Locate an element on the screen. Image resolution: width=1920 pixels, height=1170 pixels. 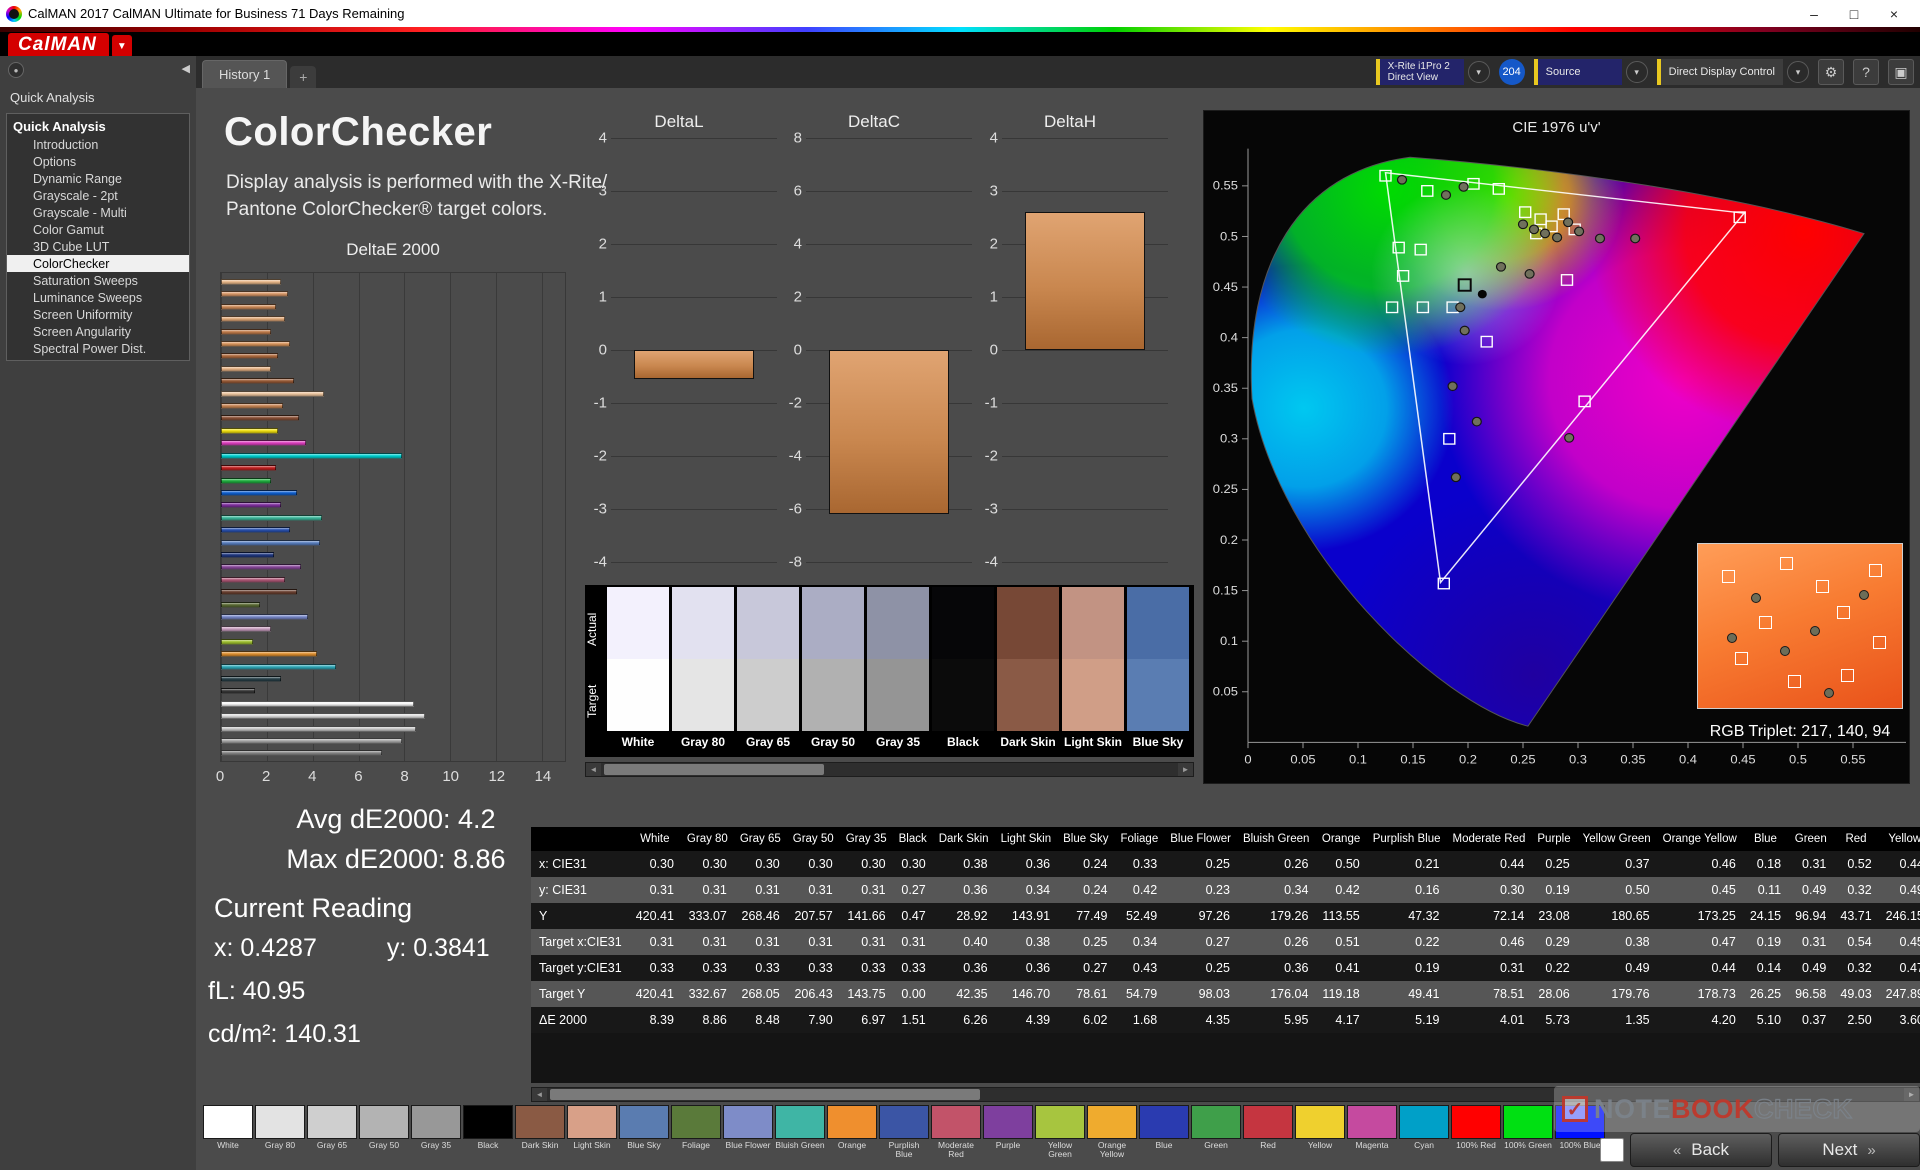
patch-button-Foliage: Foliage is located at coordinates (696, 1137).